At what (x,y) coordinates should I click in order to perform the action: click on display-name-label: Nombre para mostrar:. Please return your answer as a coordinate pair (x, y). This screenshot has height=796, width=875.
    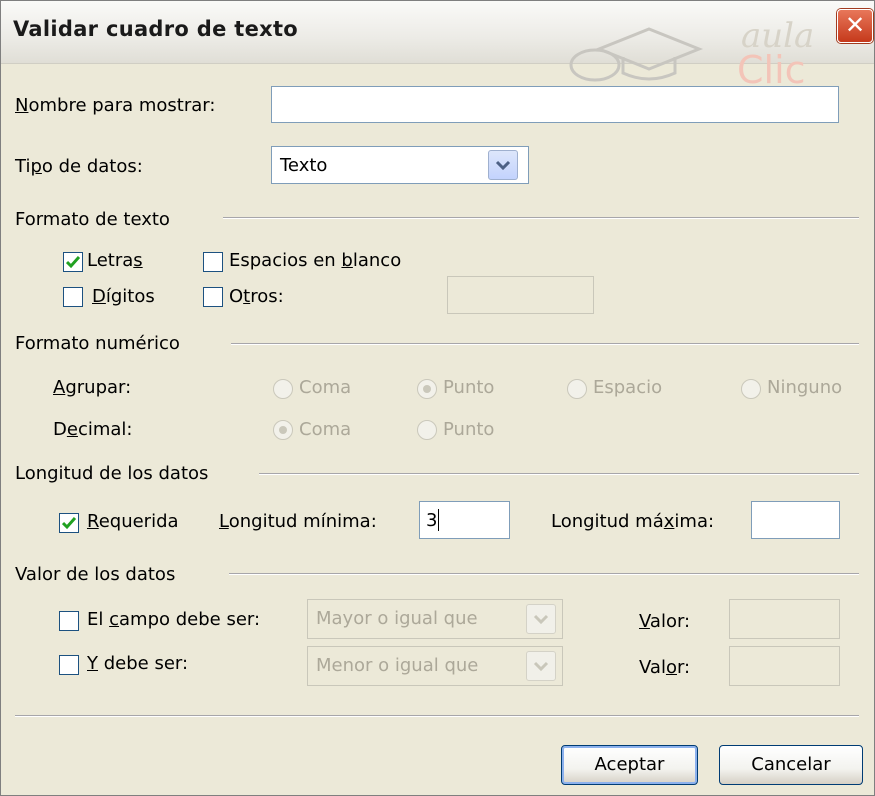
    Looking at the image, I should click on (115, 105).